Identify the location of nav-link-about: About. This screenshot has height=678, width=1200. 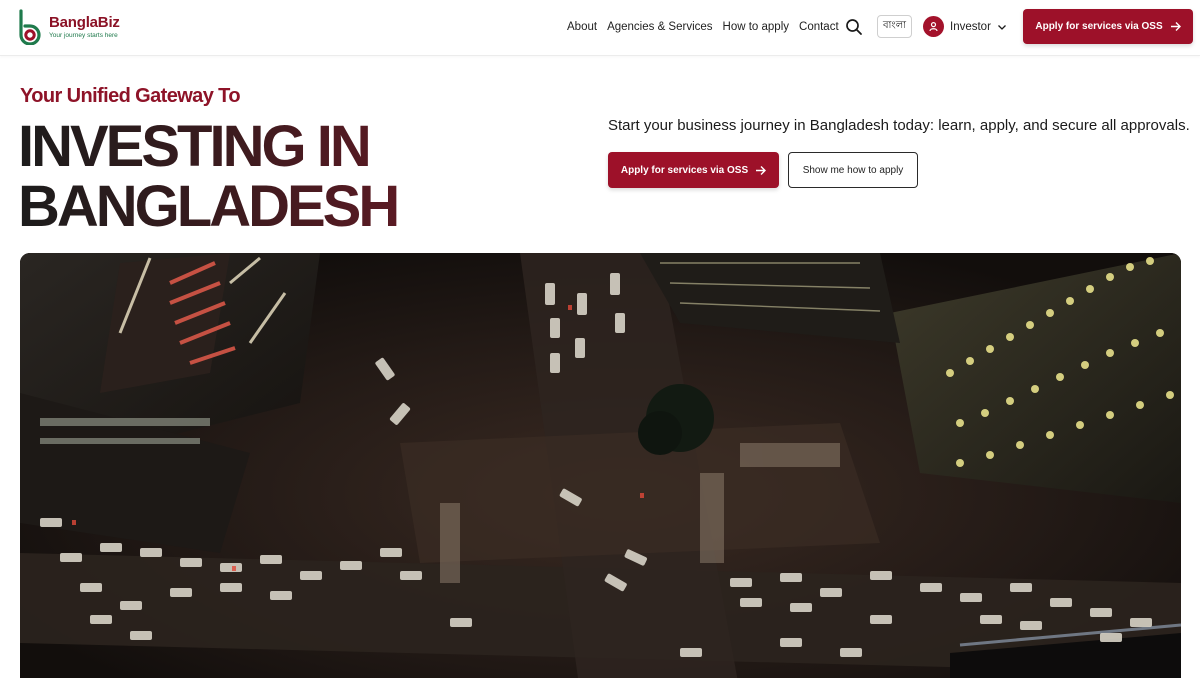
(582, 27).